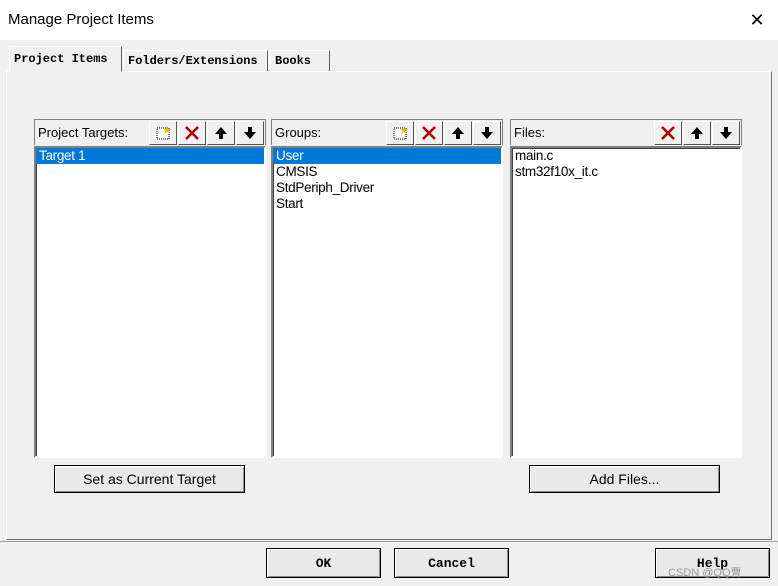 This screenshot has height=586, width=778. Describe the element at coordinates (451, 563) in the screenshot. I see `cancel-button: Cancel` at that location.